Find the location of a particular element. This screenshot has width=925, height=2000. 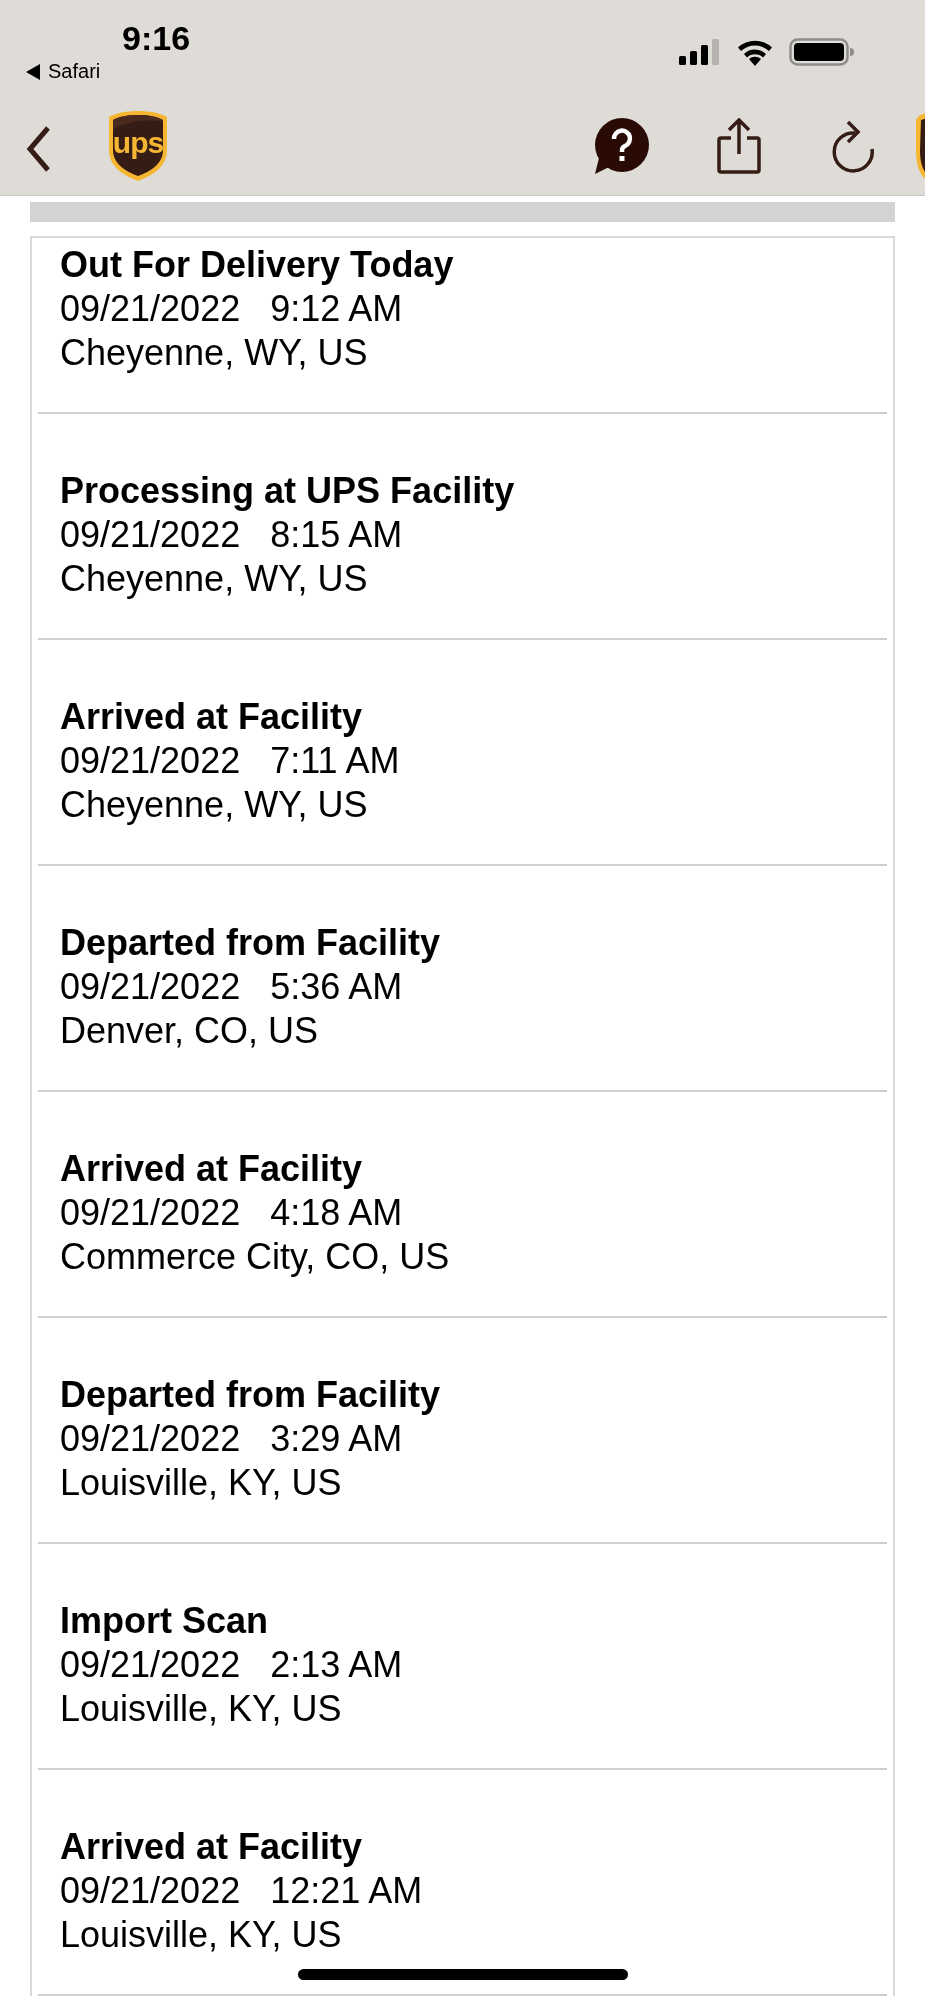

event-time: 8:15 AM is located at coordinates (336, 535).